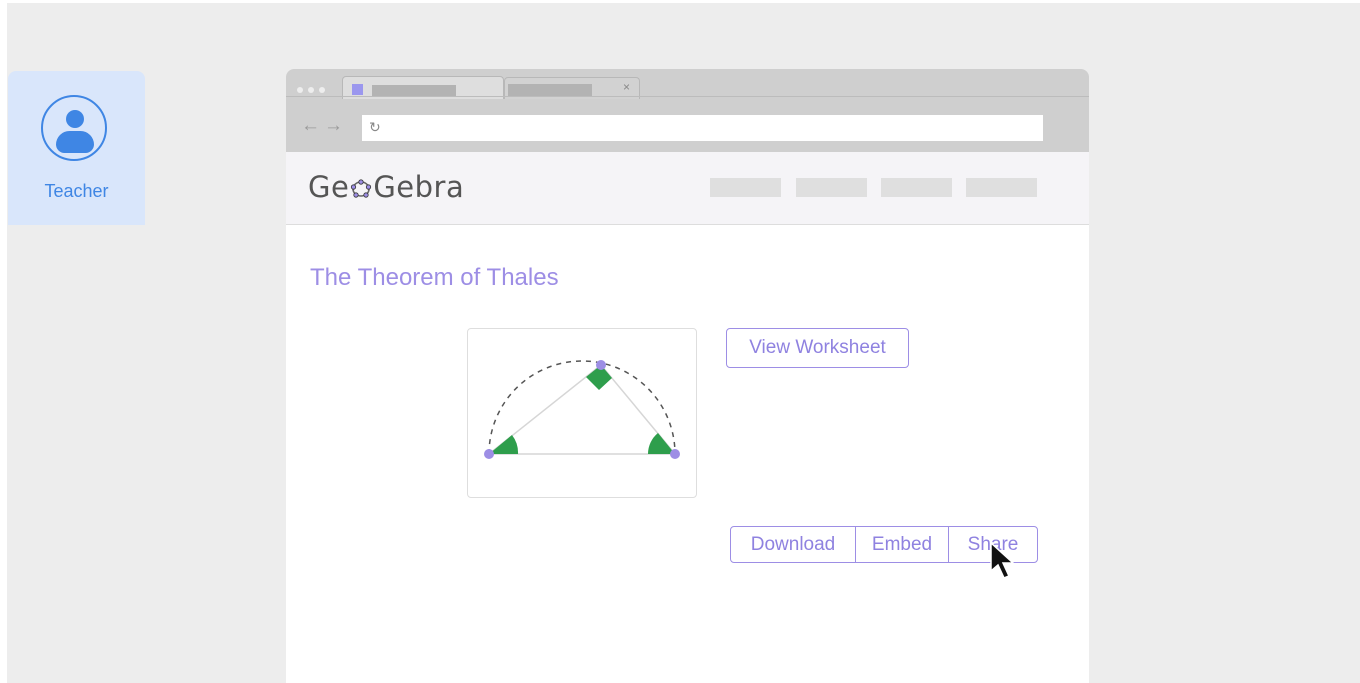 This screenshot has height=683, width=1360. I want to click on chrome-divider, so click(687, 96).